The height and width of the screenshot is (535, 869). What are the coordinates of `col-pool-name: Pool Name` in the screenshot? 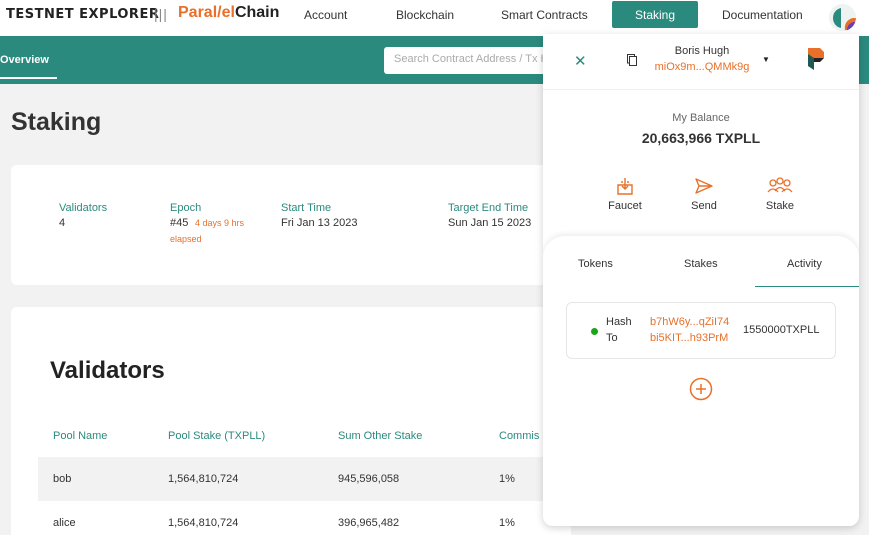 It's located at (80, 436).